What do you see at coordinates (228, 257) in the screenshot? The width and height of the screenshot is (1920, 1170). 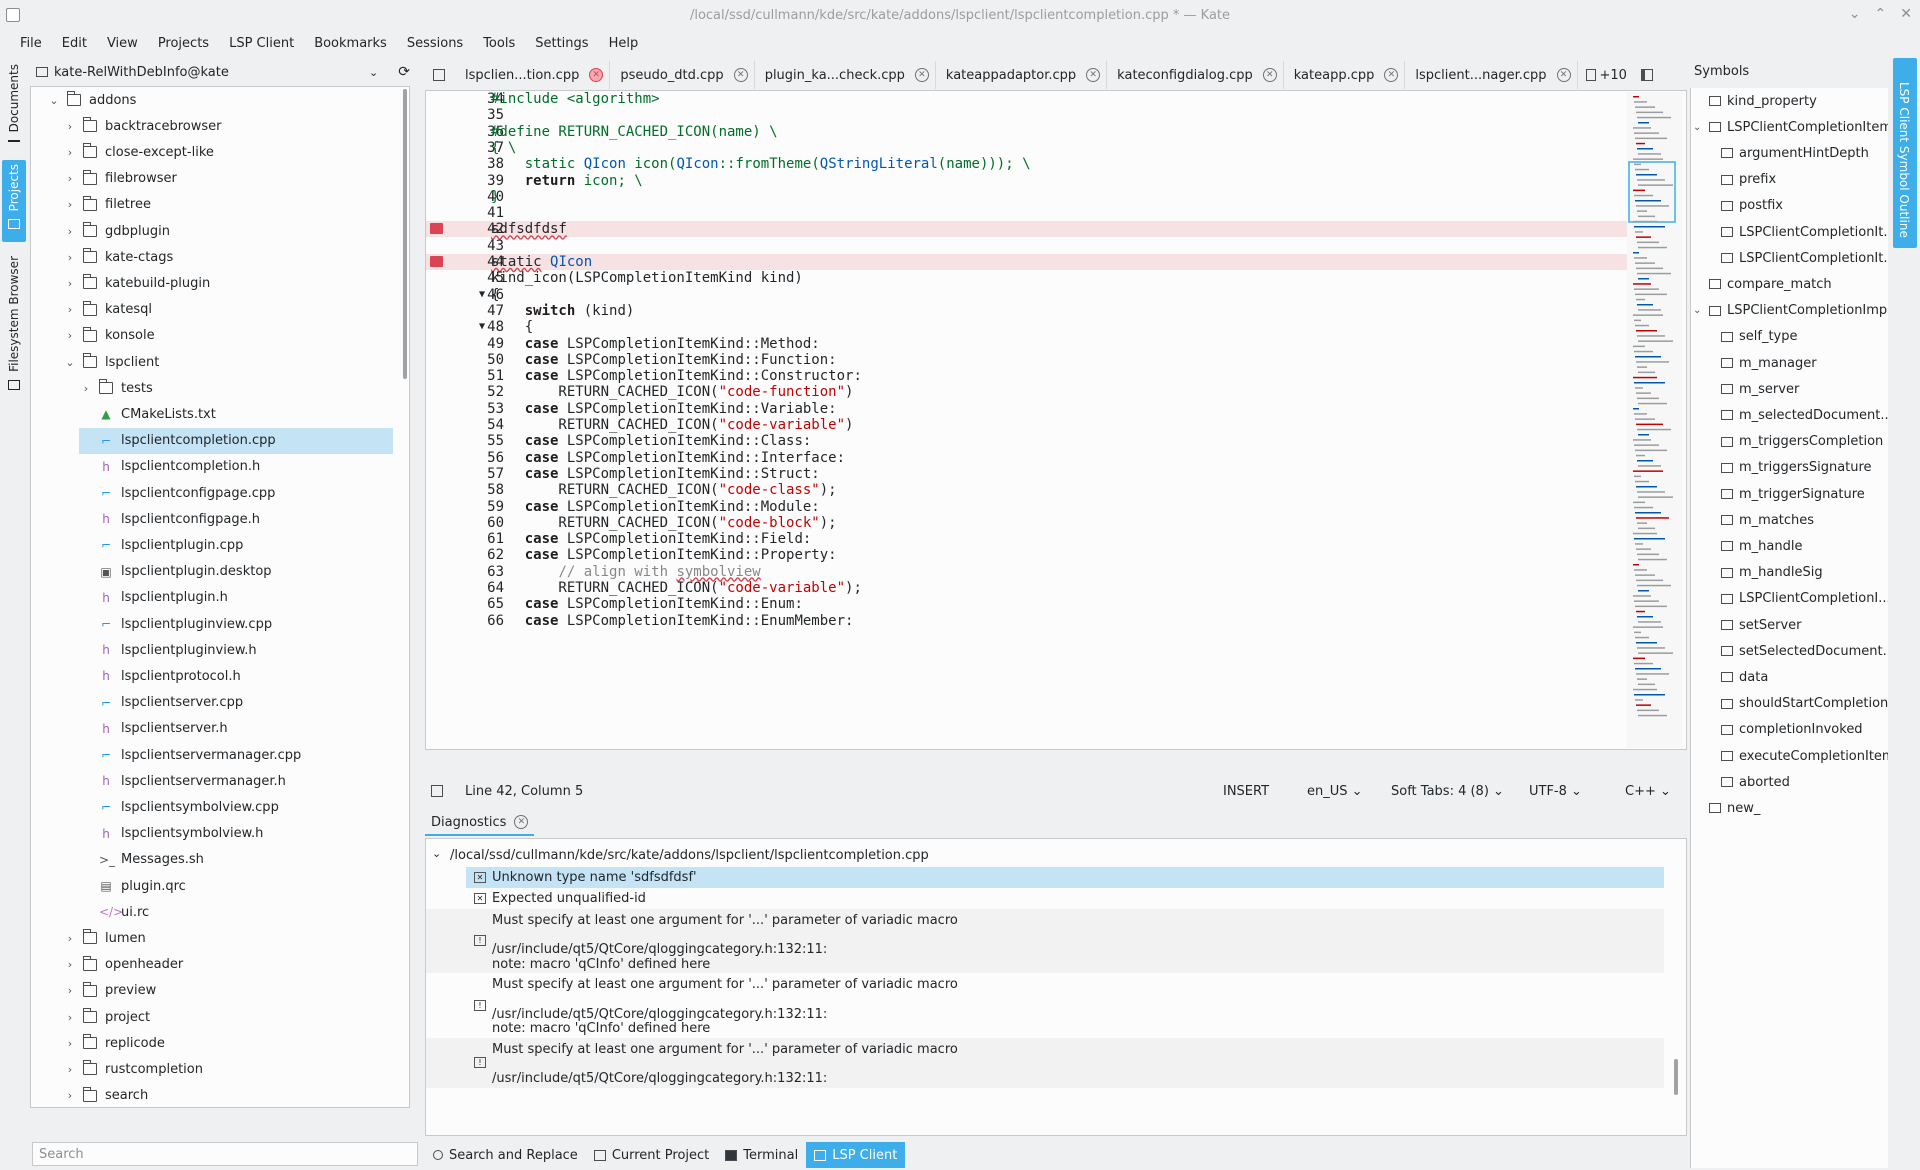 I see `tree-folder: › kate-ctags` at bounding box center [228, 257].